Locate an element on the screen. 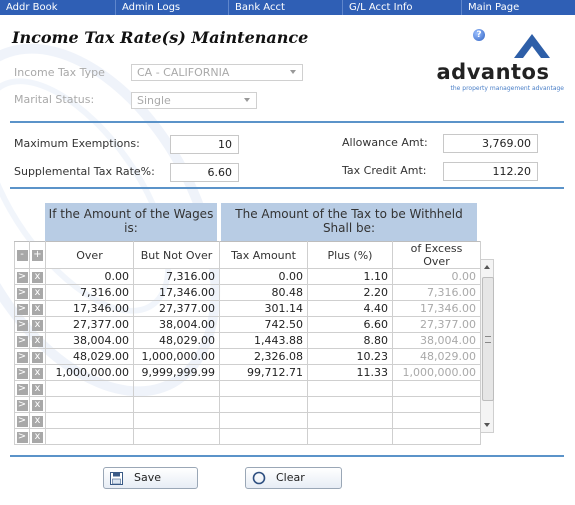 Image resolution: width=575 pixels, height=505 pixels. cell-over: 1,000,000.00 is located at coordinates (89, 372).